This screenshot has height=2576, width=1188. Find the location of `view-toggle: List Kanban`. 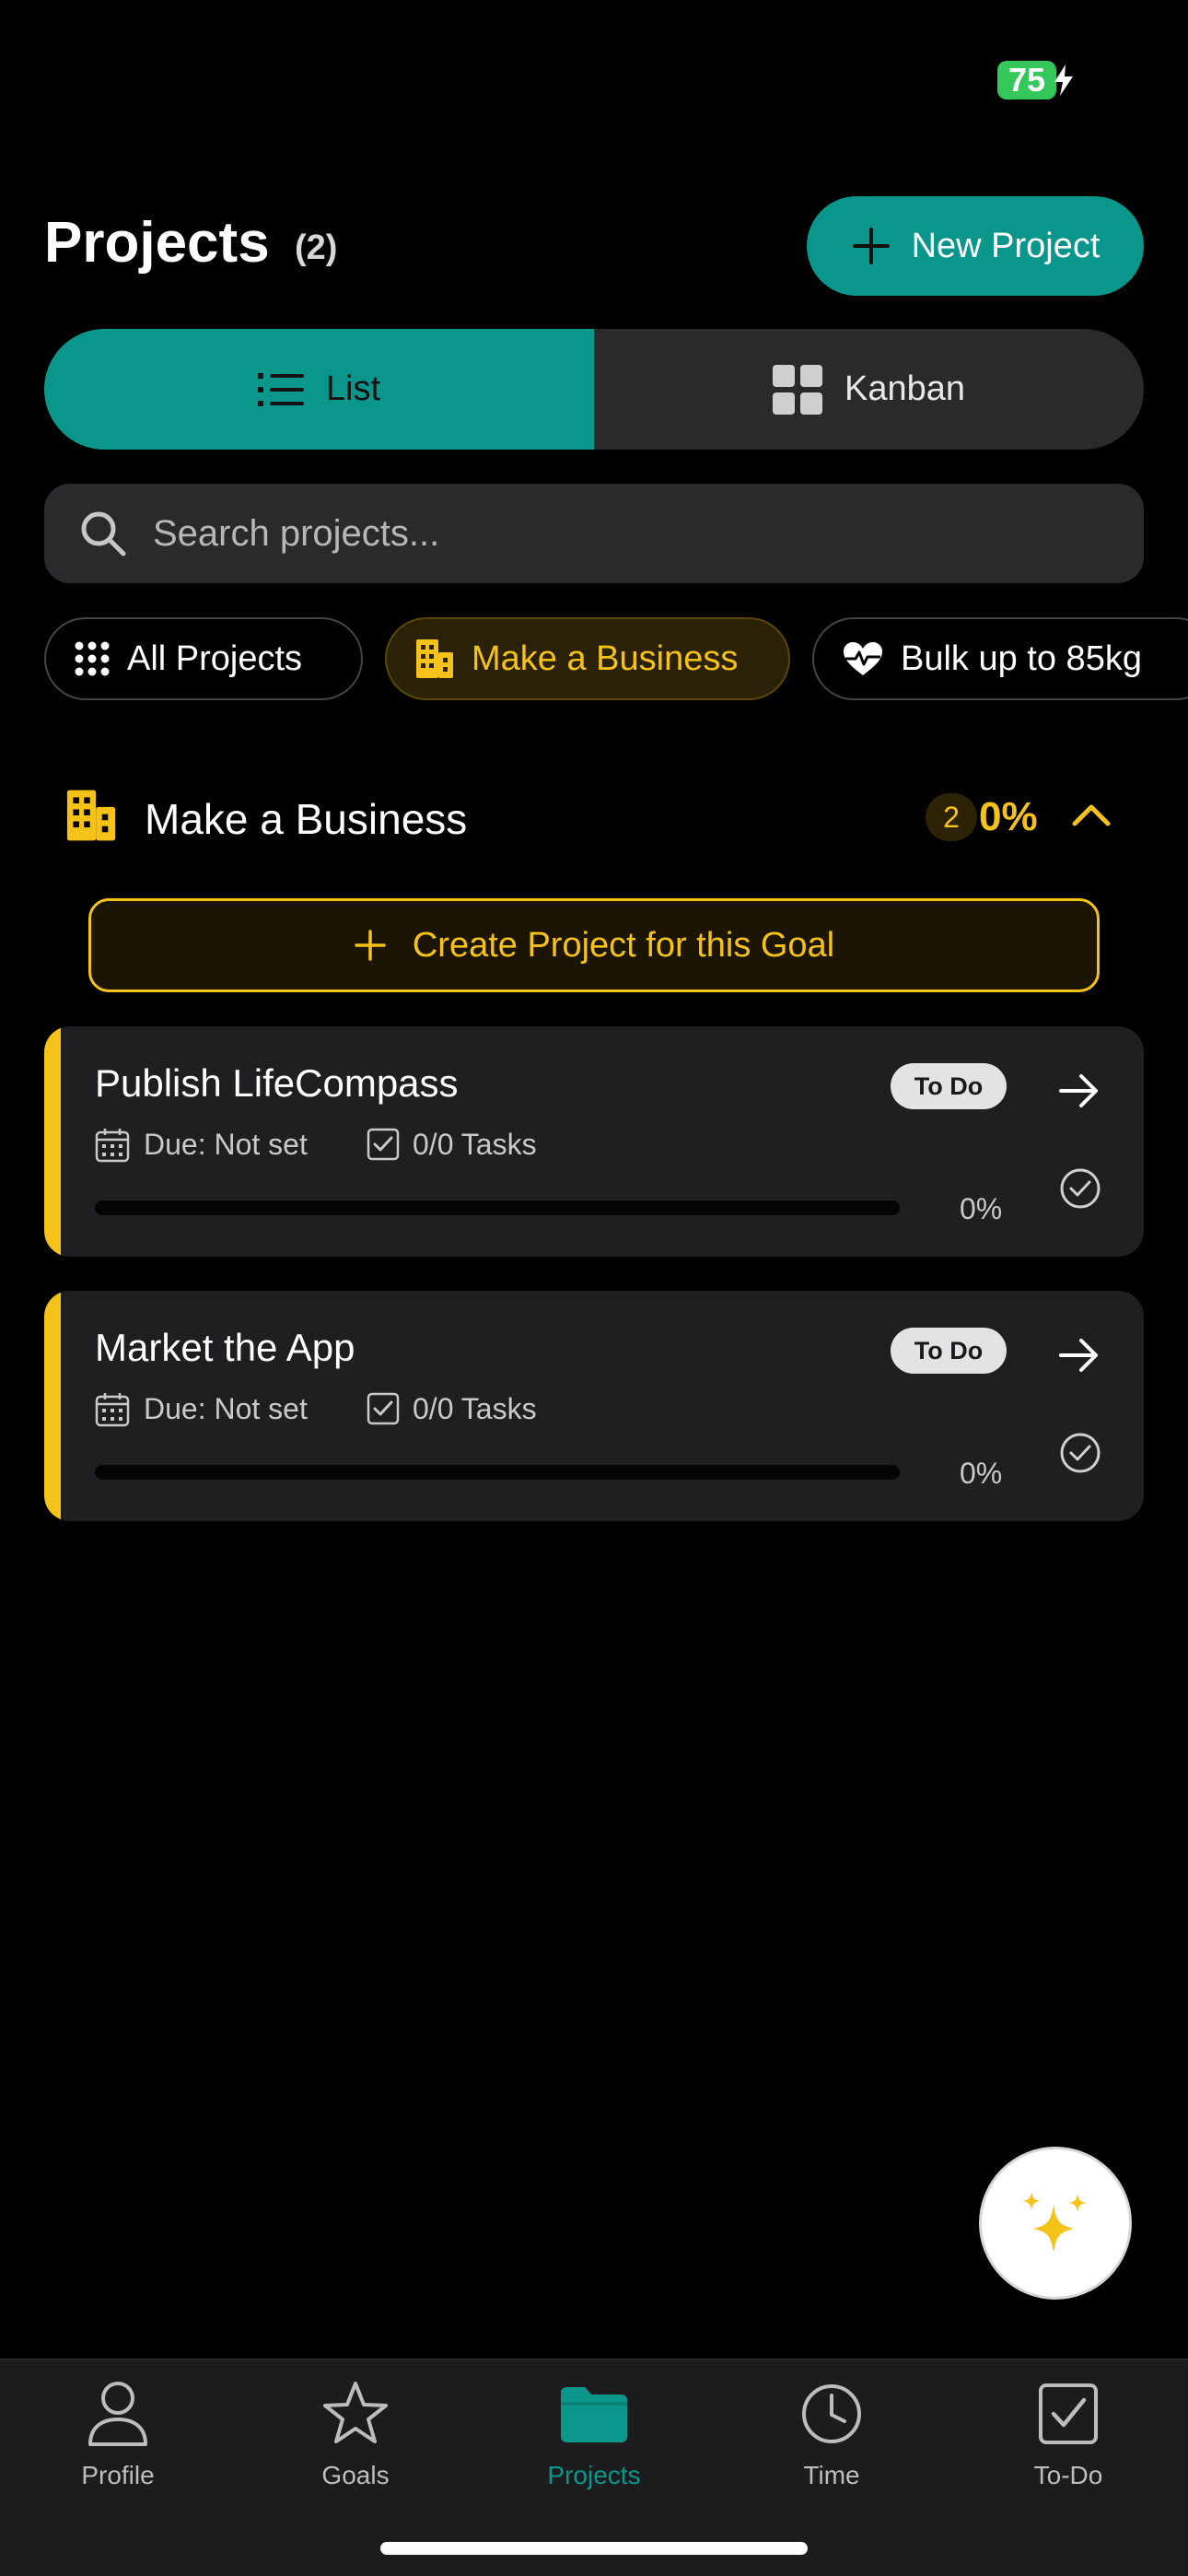

view-toggle: List Kanban is located at coordinates (594, 389).